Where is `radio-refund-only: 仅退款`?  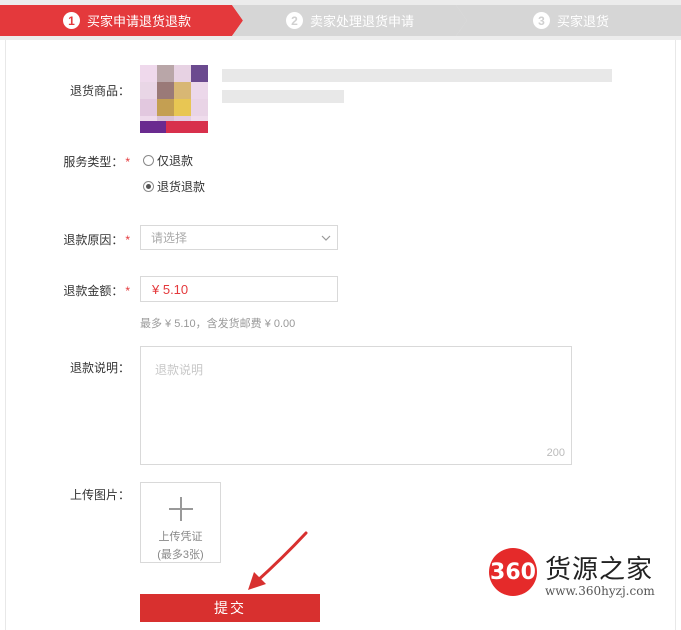 radio-refund-only: 仅退款 is located at coordinates (168, 160).